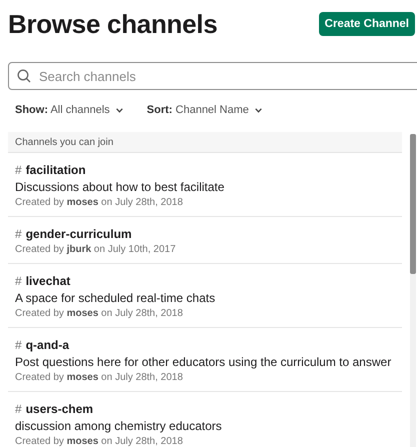 This screenshot has height=447, width=417. I want to click on channel-description: discussion among chemistry educators, so click(119, 426).